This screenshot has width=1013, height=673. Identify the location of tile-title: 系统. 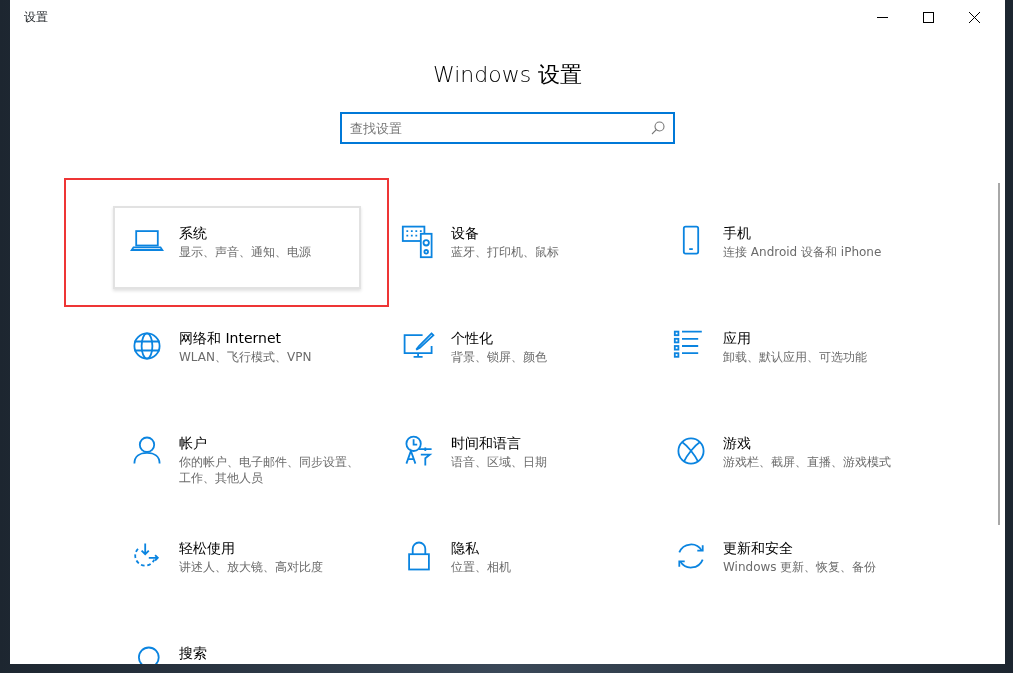
(193, 233).